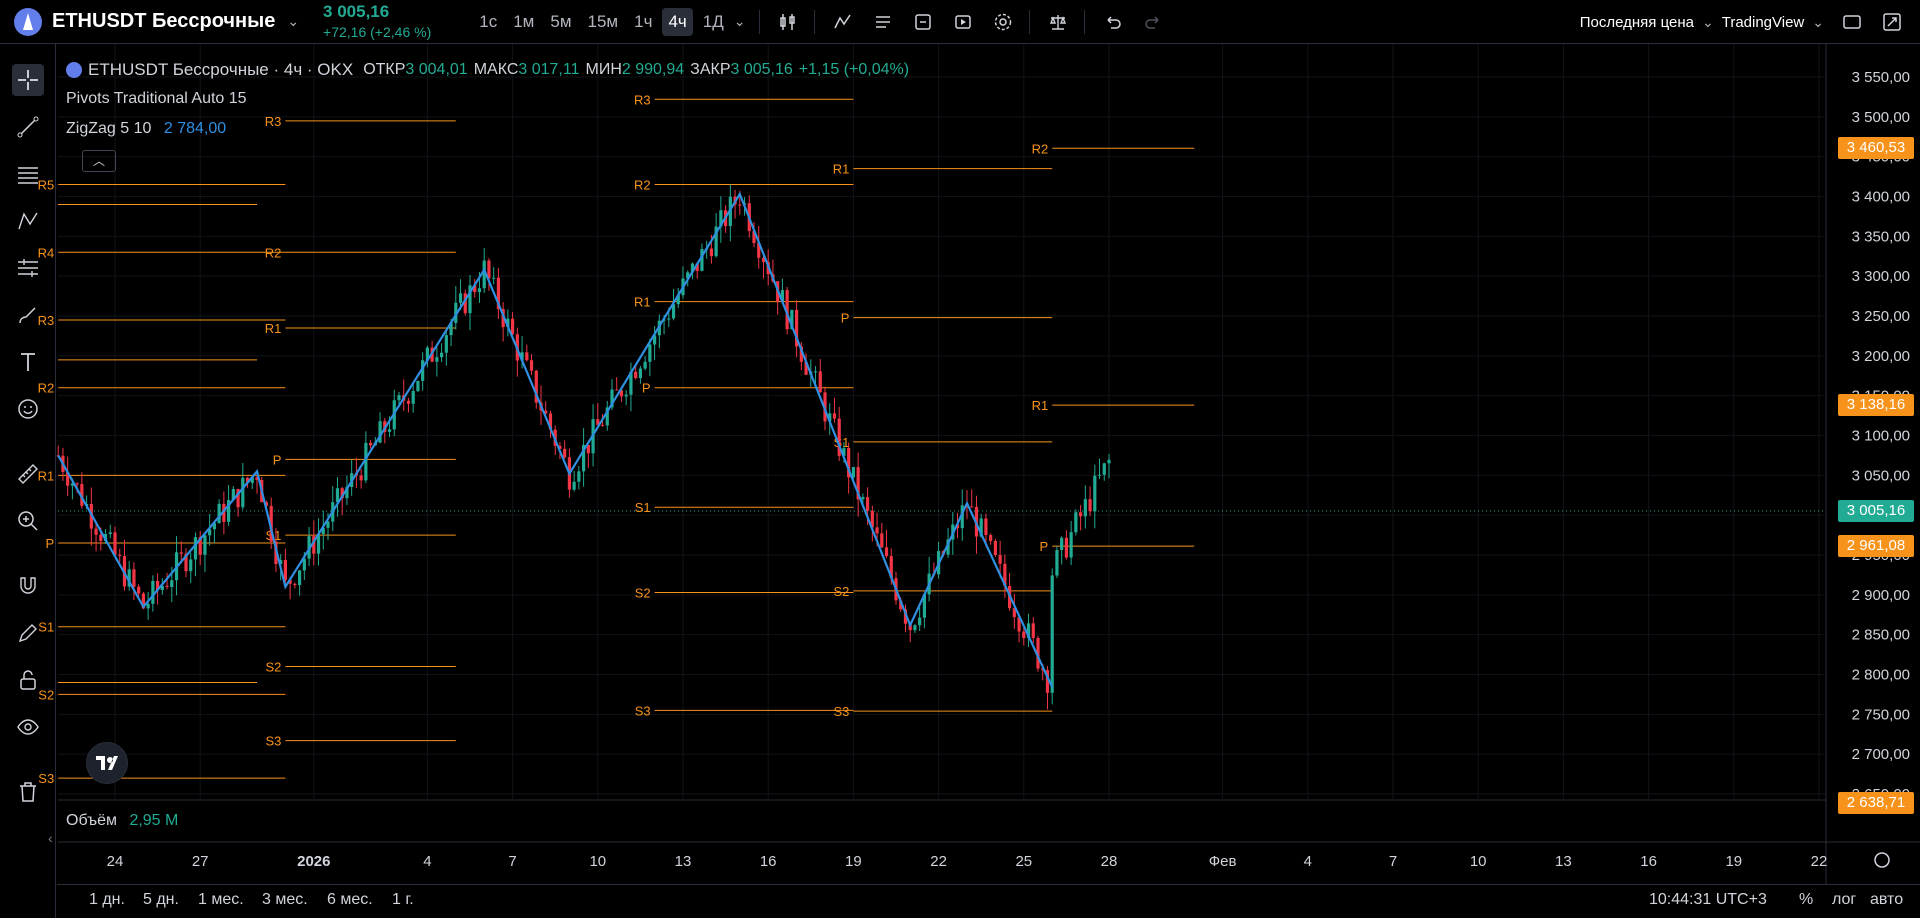 The height and width of the screenshot is (918, 1920). Describe the element at coordinates (1886, 900) in the screenshot. I see `auto-toggle: авто` at that location.